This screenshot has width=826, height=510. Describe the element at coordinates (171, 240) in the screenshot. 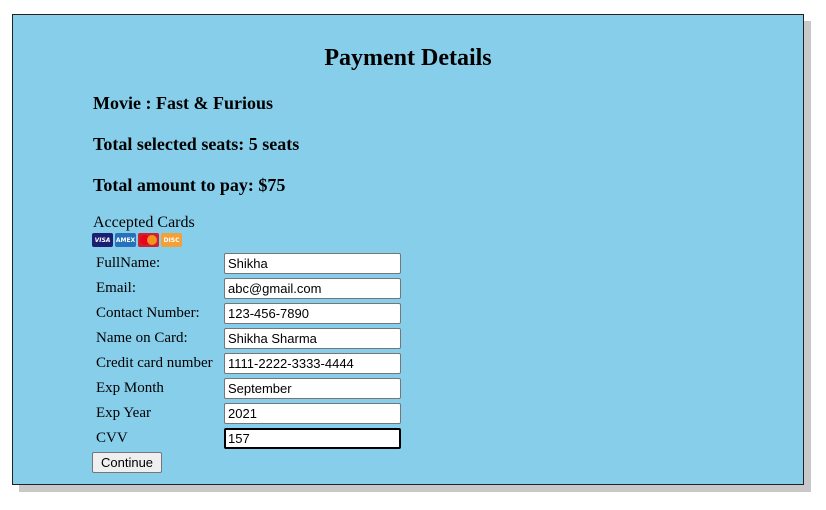

I see `discover-icon: DISC` at that location.